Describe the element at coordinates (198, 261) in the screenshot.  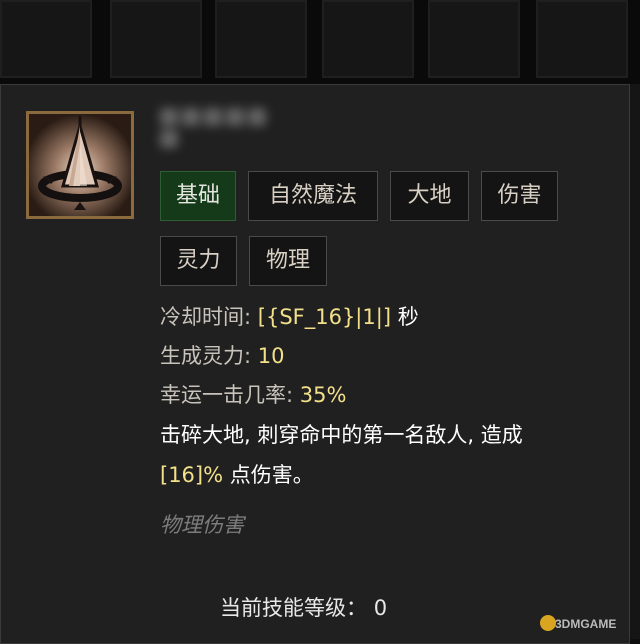
I see `tag-spirit: 灵力` at that location.